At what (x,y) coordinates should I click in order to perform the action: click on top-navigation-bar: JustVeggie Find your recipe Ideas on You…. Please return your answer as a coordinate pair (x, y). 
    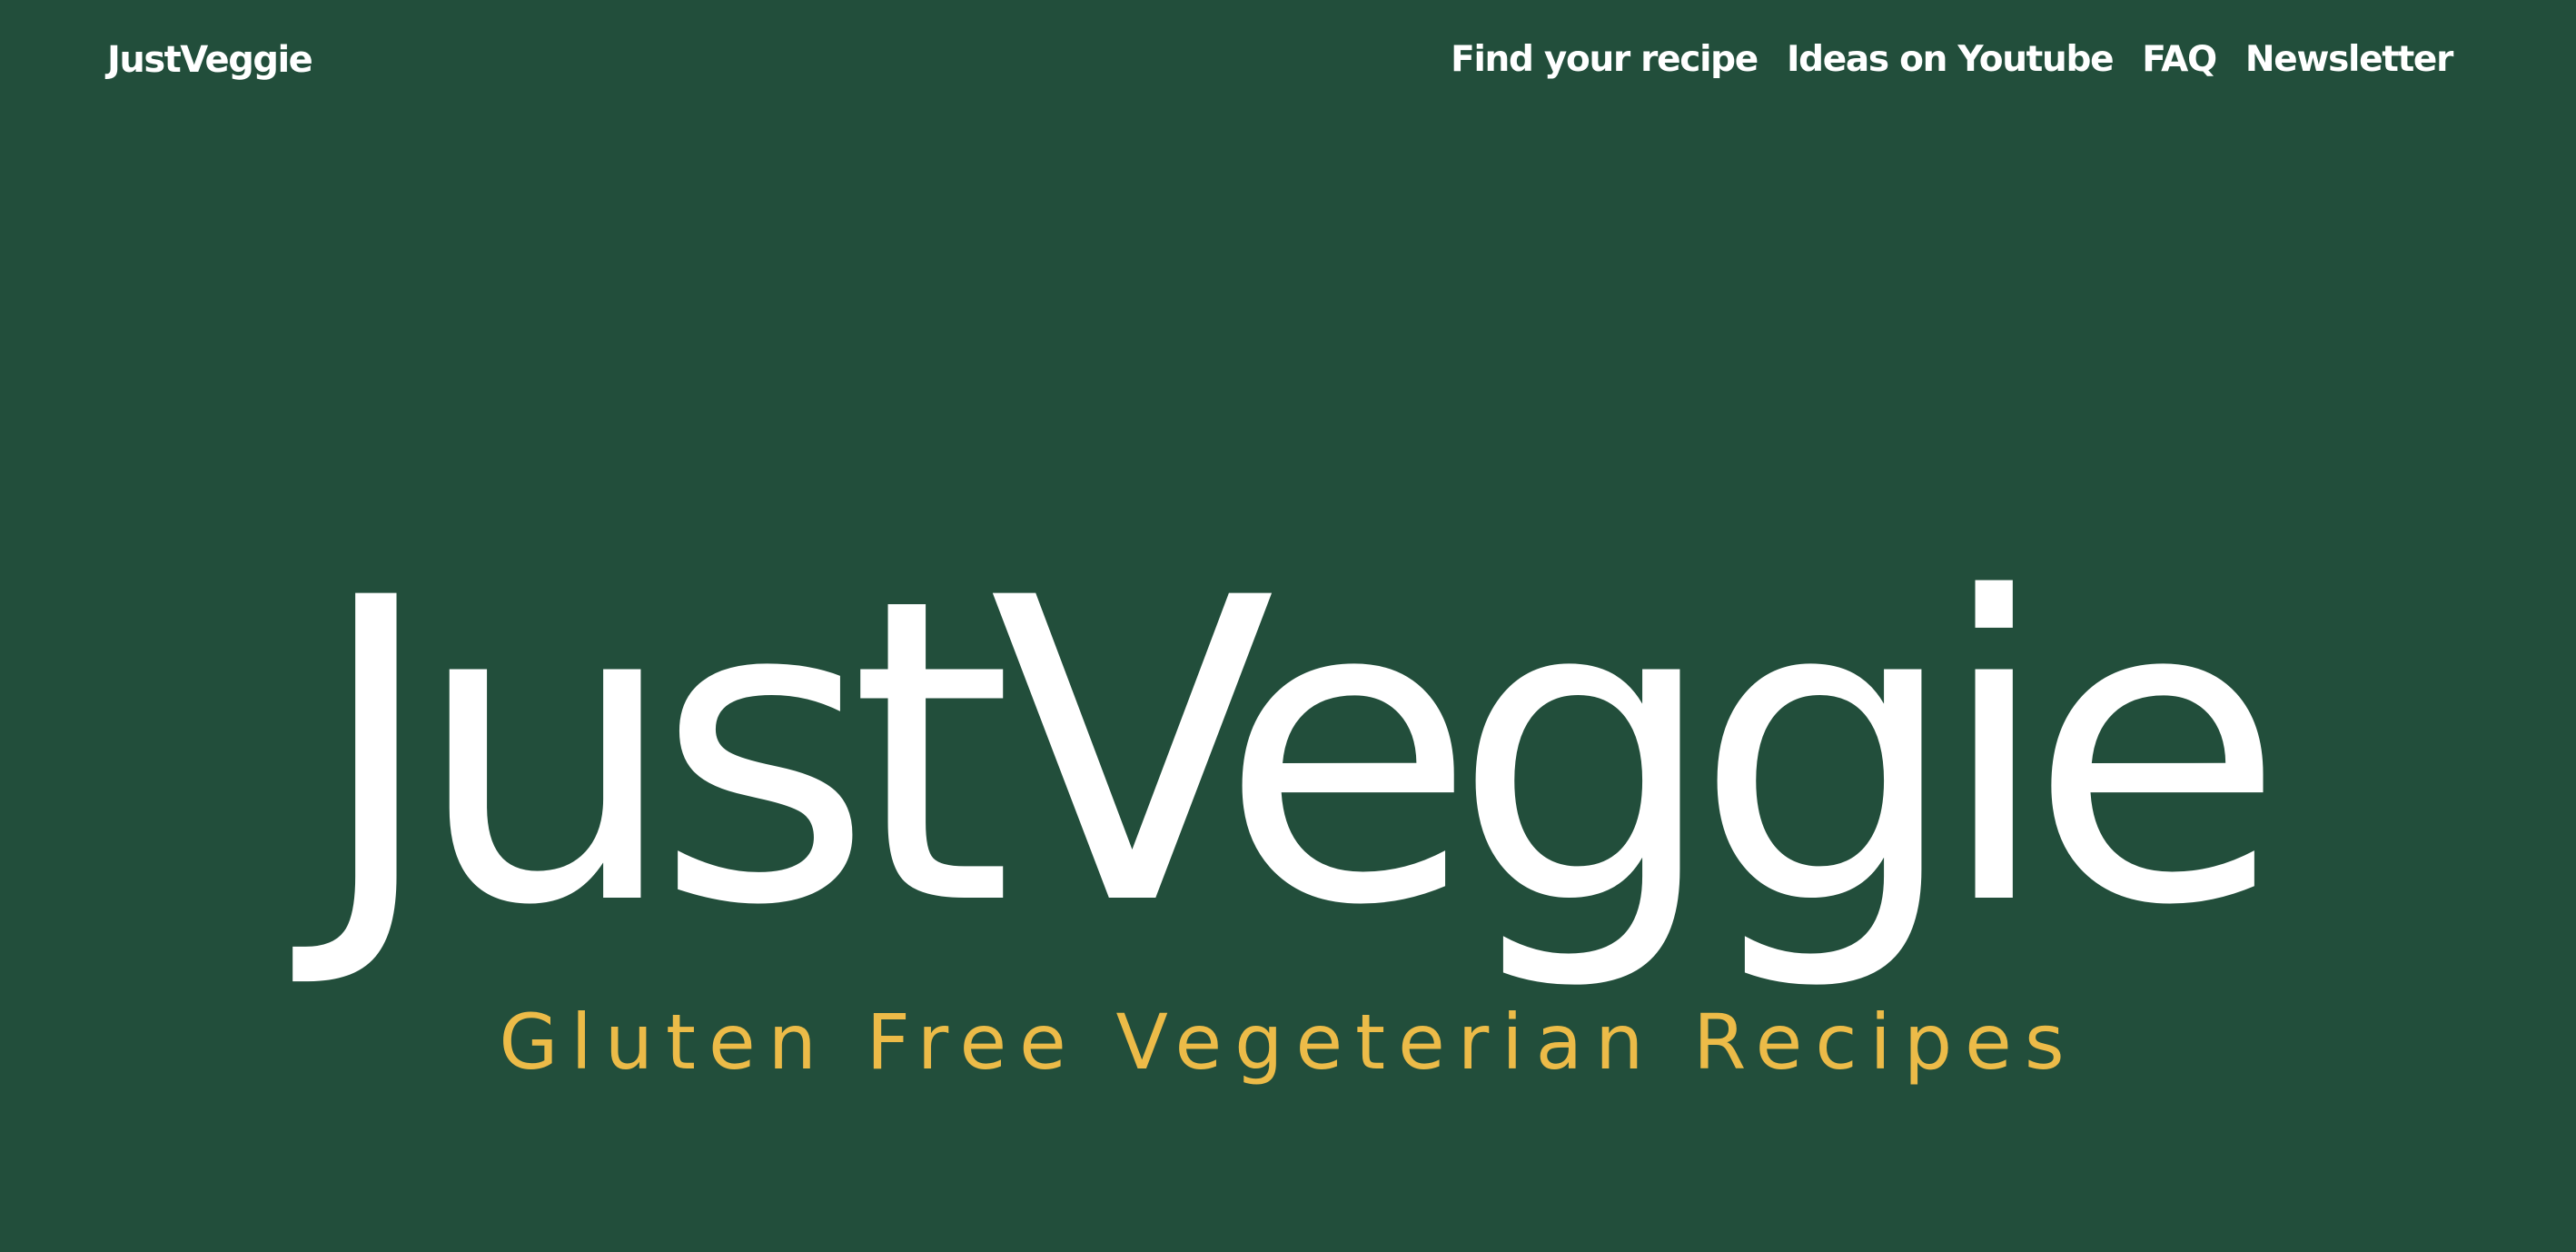
    Looking at the image, I should click on (1288, 59).